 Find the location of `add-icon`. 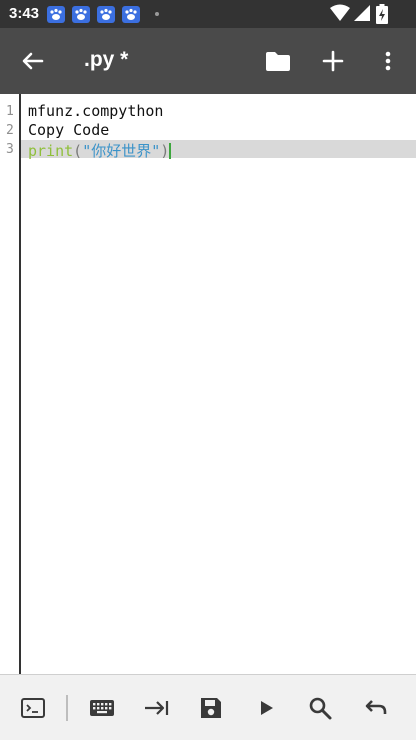

add-icon is located at coordinates (333, 61).